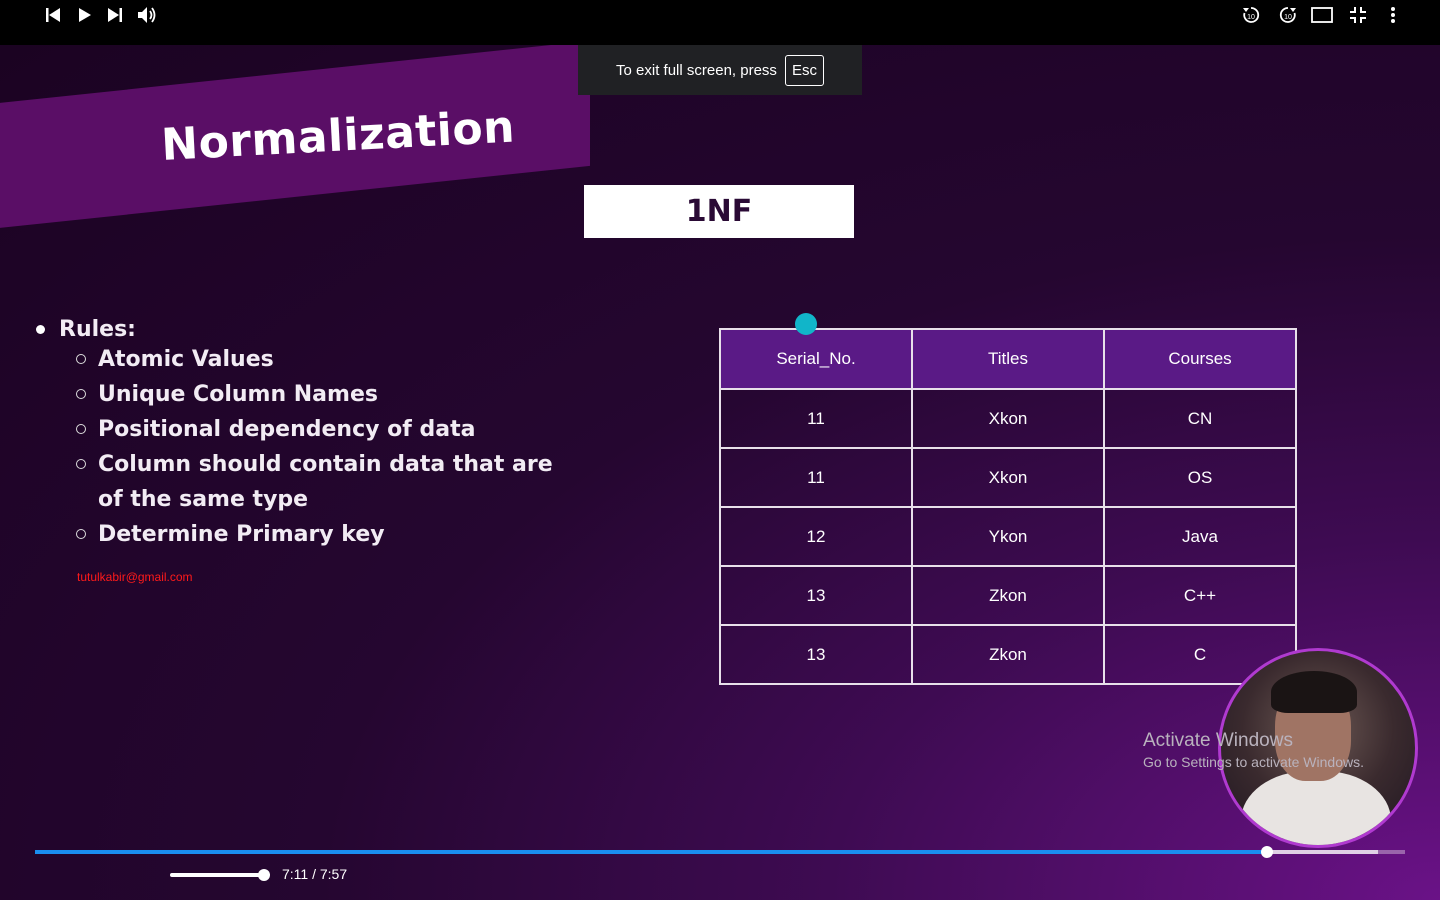  I want to click on more-options-icon, so click(1393, 15).